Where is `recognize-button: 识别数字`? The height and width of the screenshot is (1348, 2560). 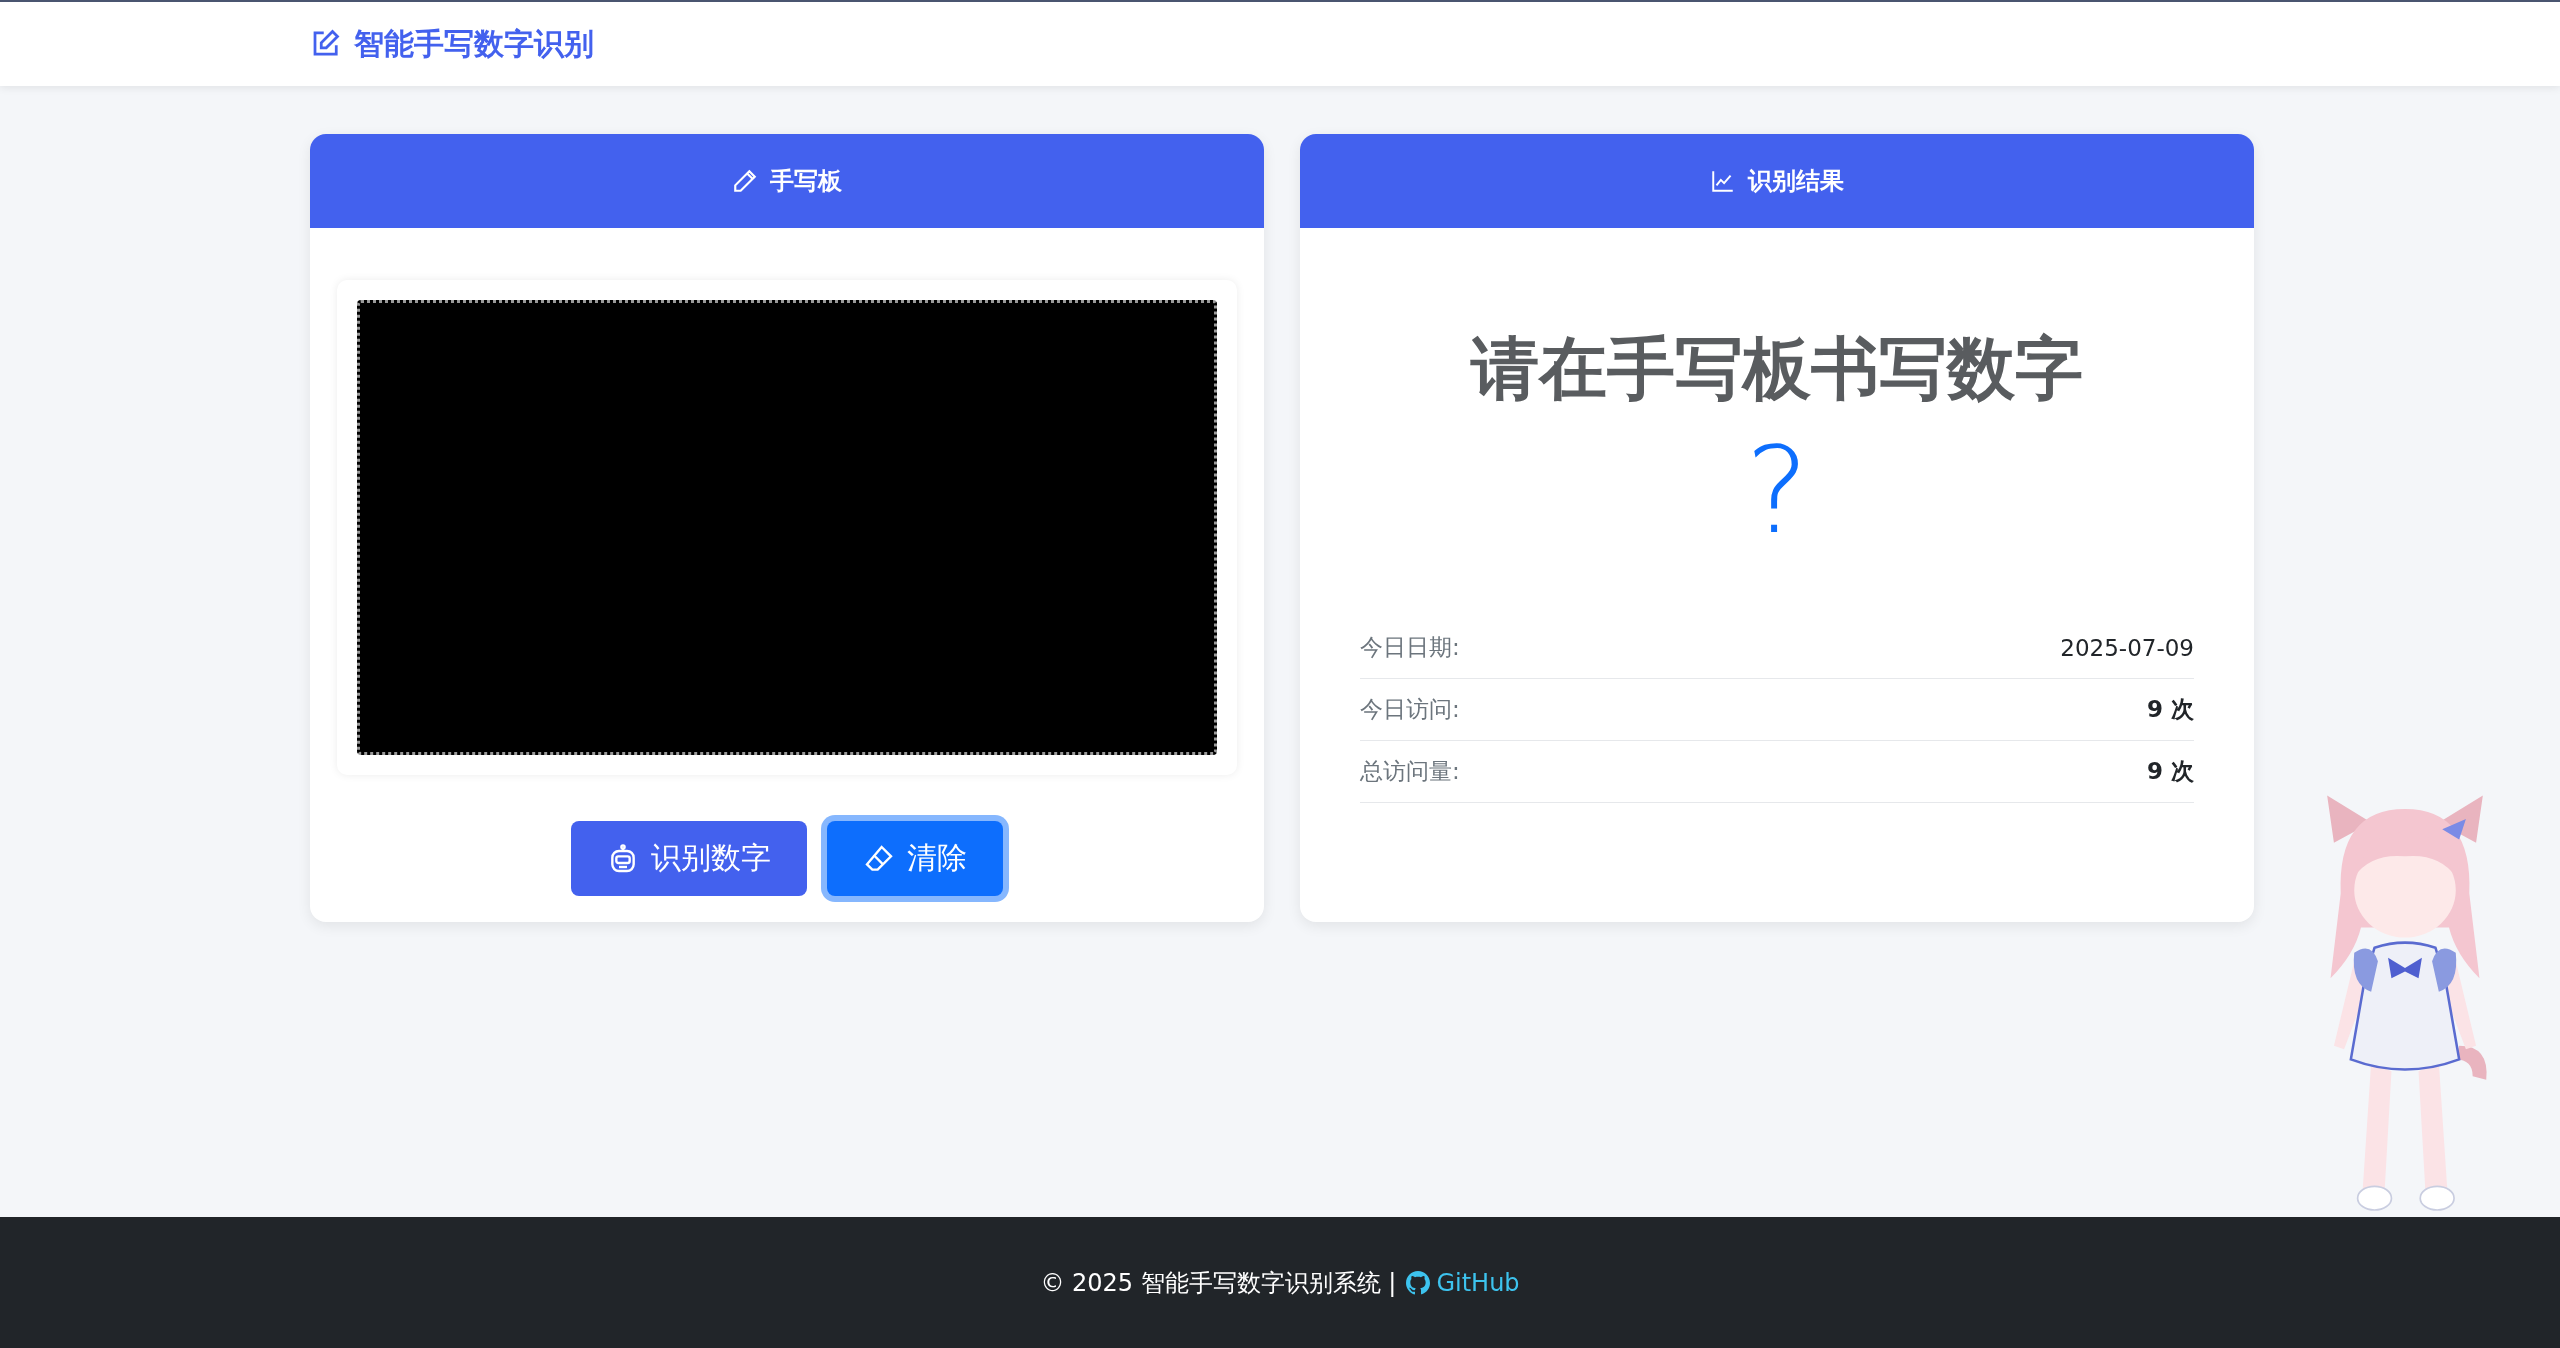
recognize-button: 识别数字 is located at coordinates (689, 858).